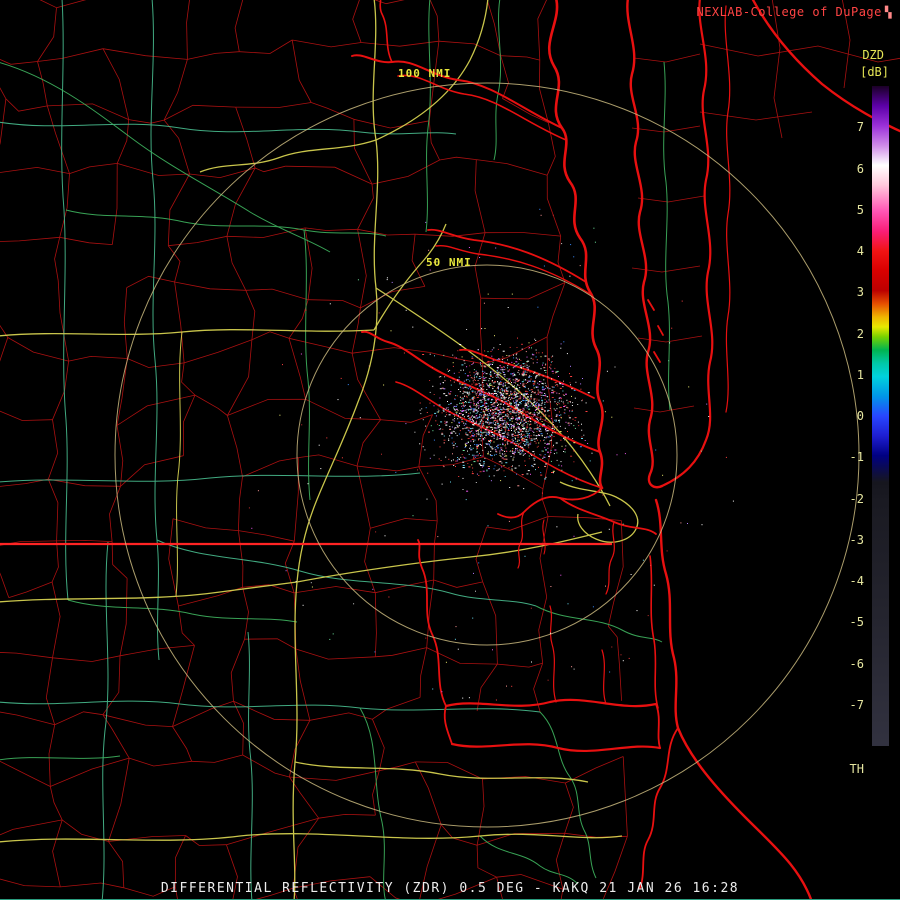 This screenshot has width=900, height=900. Describe the element at coordinates (880, 416) in the screenshot. I see `colorbar` at that location.